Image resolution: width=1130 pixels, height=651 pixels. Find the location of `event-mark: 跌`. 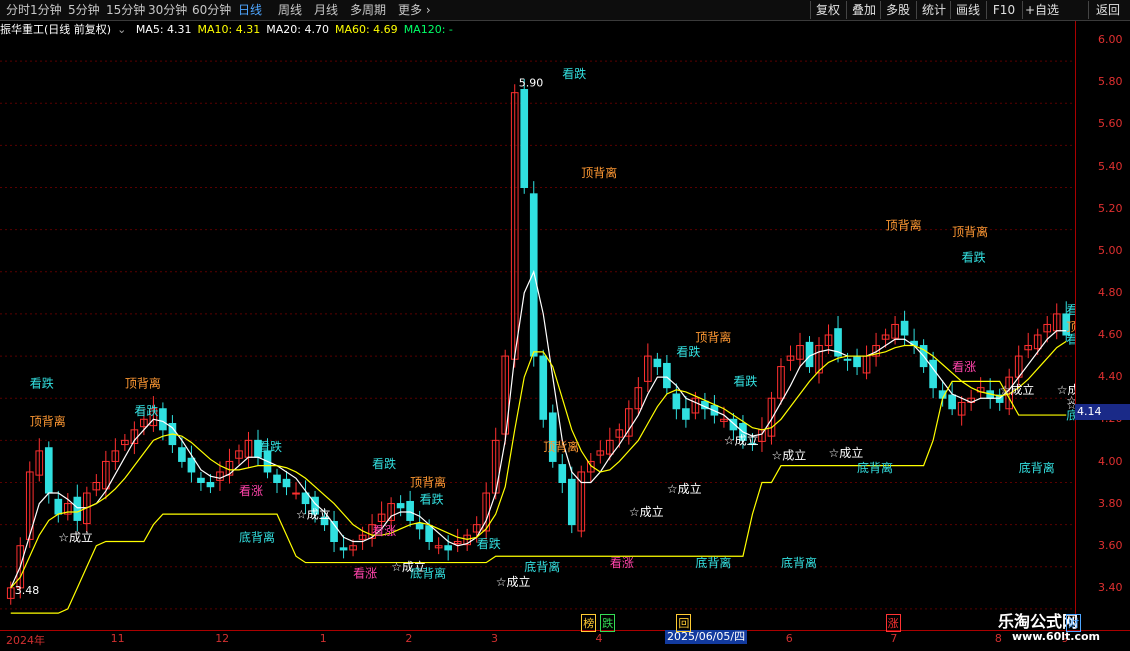

event-mark: 跌 is located at coordinates (608, 623).